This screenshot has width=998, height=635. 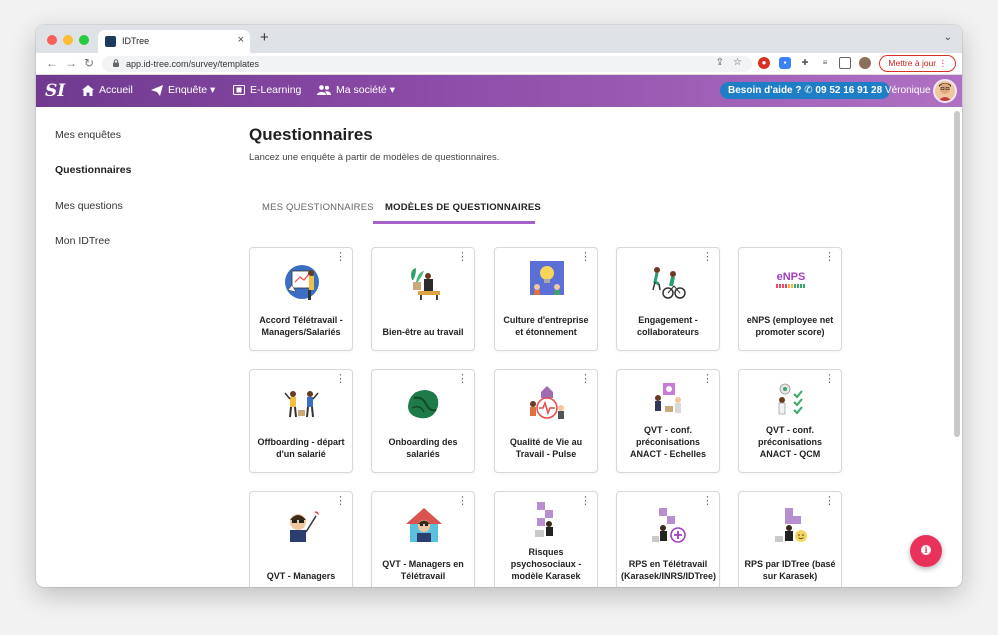 What do you see at coordinates (805, 90) in the screenshot?
I see `help-phone-button: Besoin d'aide ? ✆ 09 52 16 91 28` at bounding box center [805, 90].